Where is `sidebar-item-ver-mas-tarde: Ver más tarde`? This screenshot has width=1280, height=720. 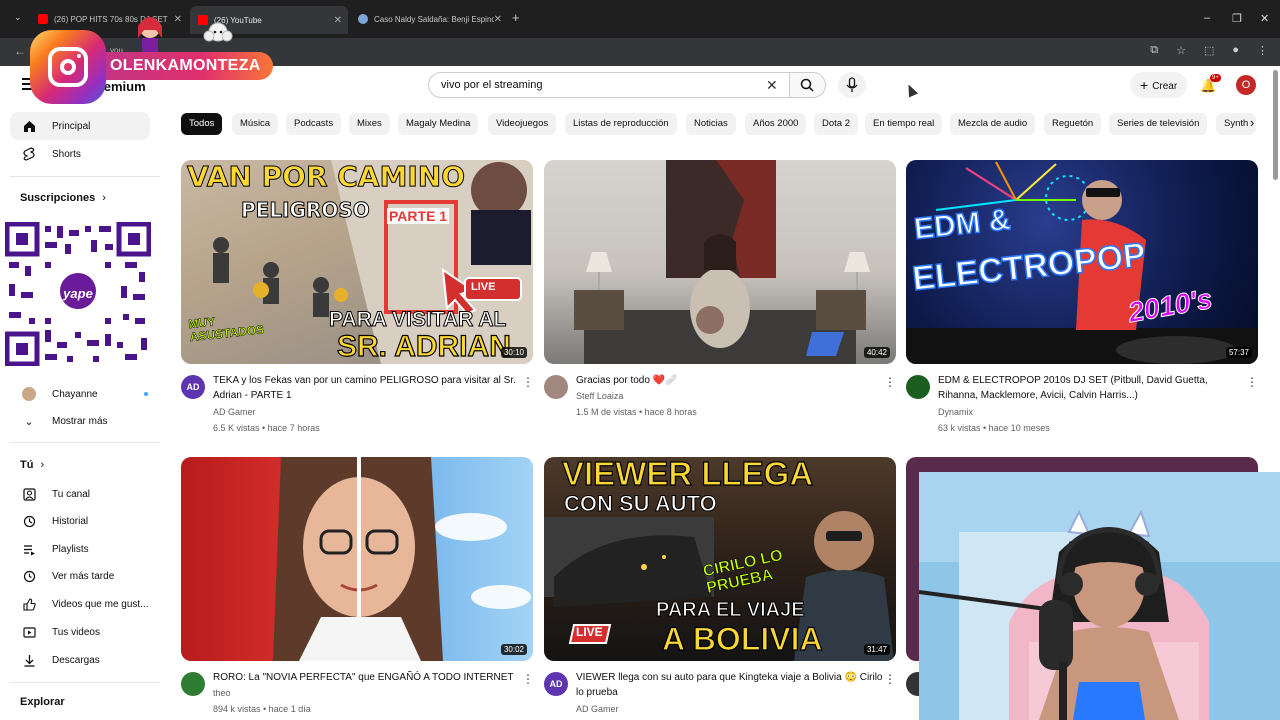 sidebar-item-ver-mas-tarde: Ver más tarde is located at coordinates (80, 576).